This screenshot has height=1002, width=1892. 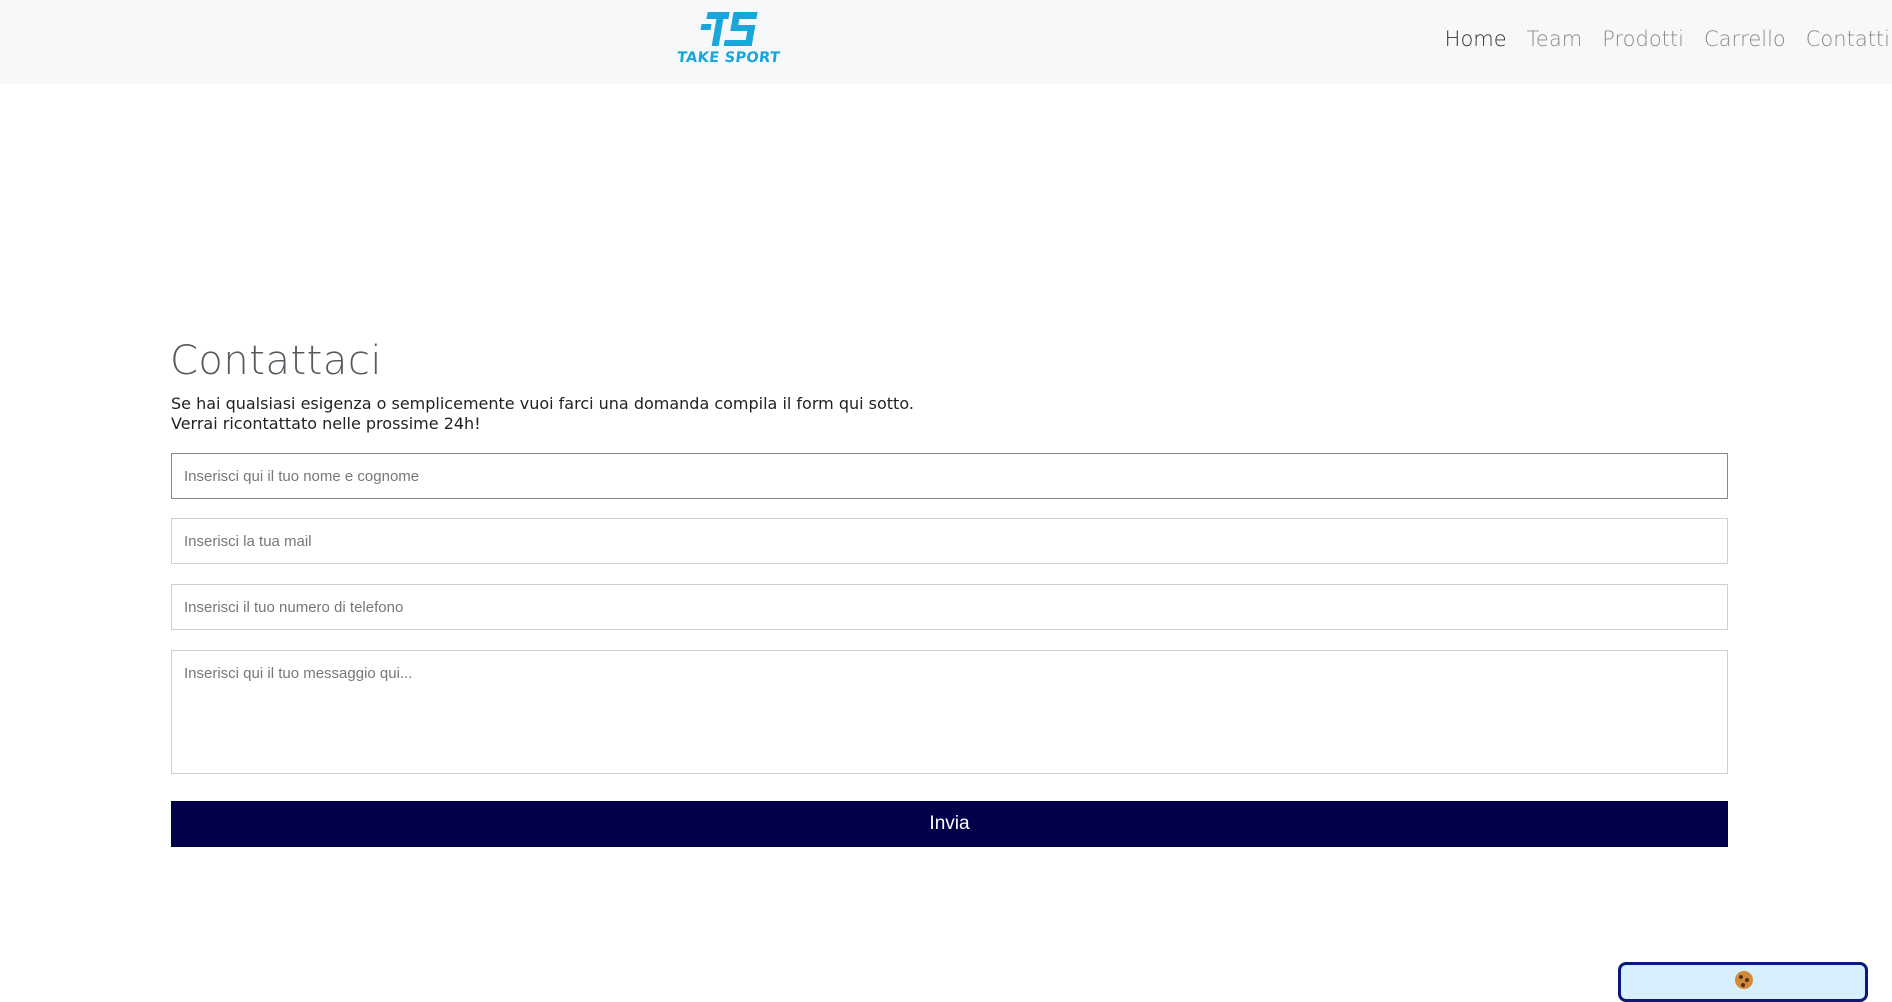 What do you see at coordinates (949, 476) in the screenshot?
I see `name-input` at bounding box center [949, 476].